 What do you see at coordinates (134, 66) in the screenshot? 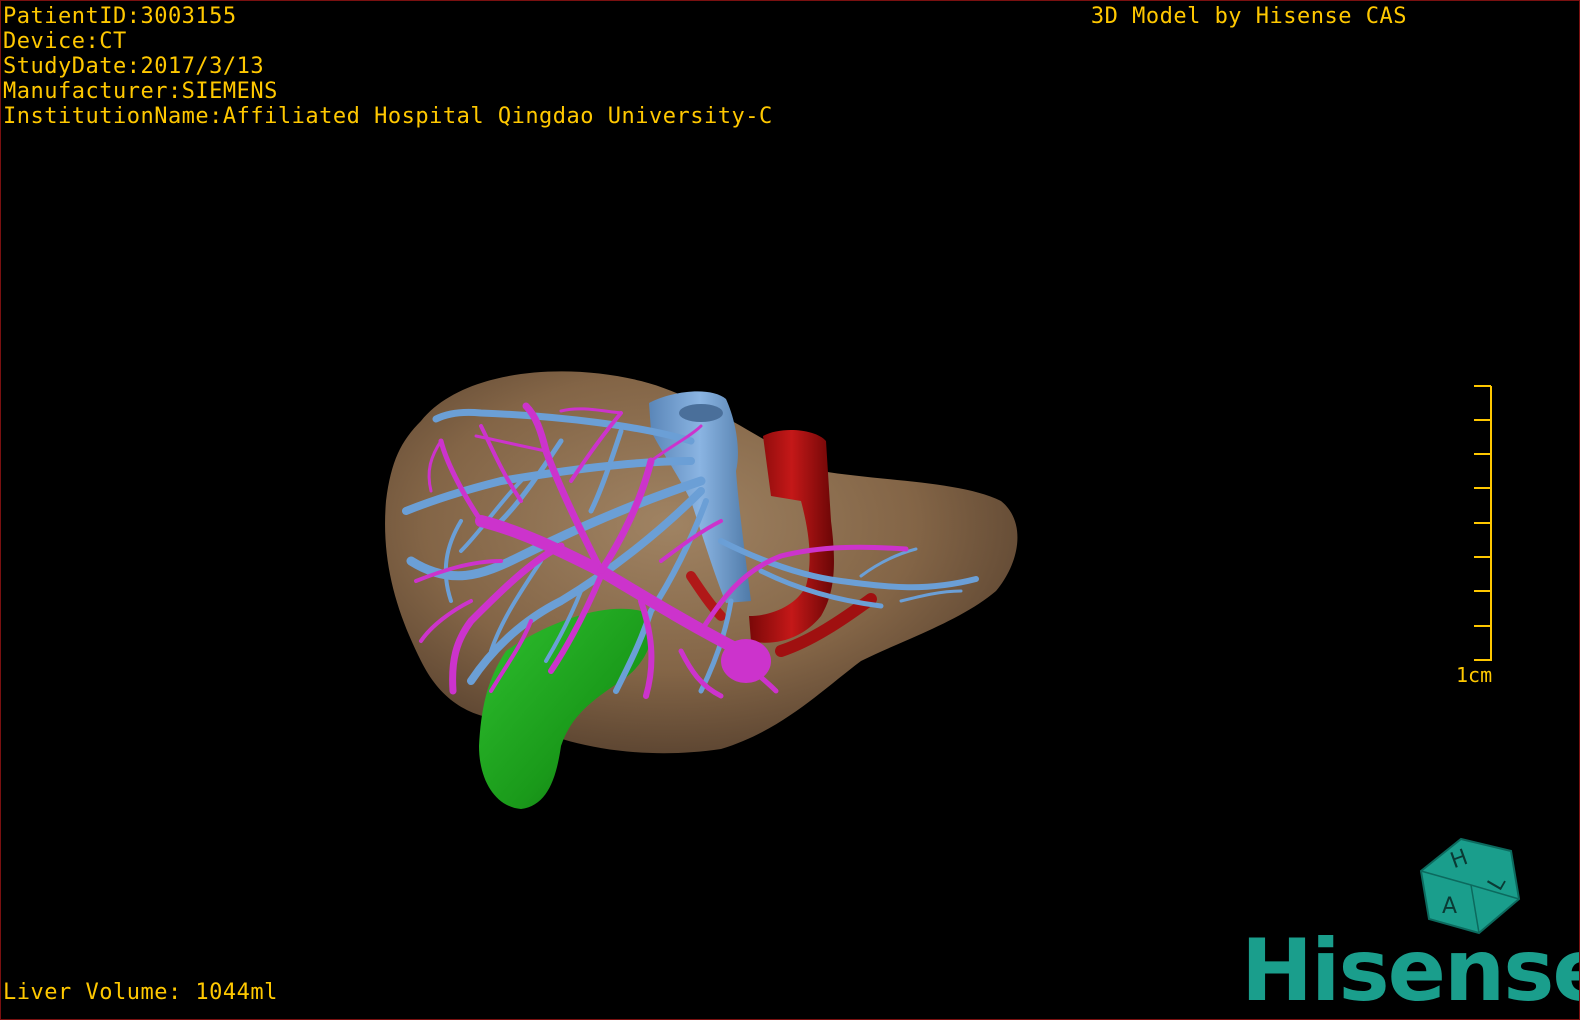
I see `study-date-label: StudyDate:2017/3/13` at bounding box center [134, 66].